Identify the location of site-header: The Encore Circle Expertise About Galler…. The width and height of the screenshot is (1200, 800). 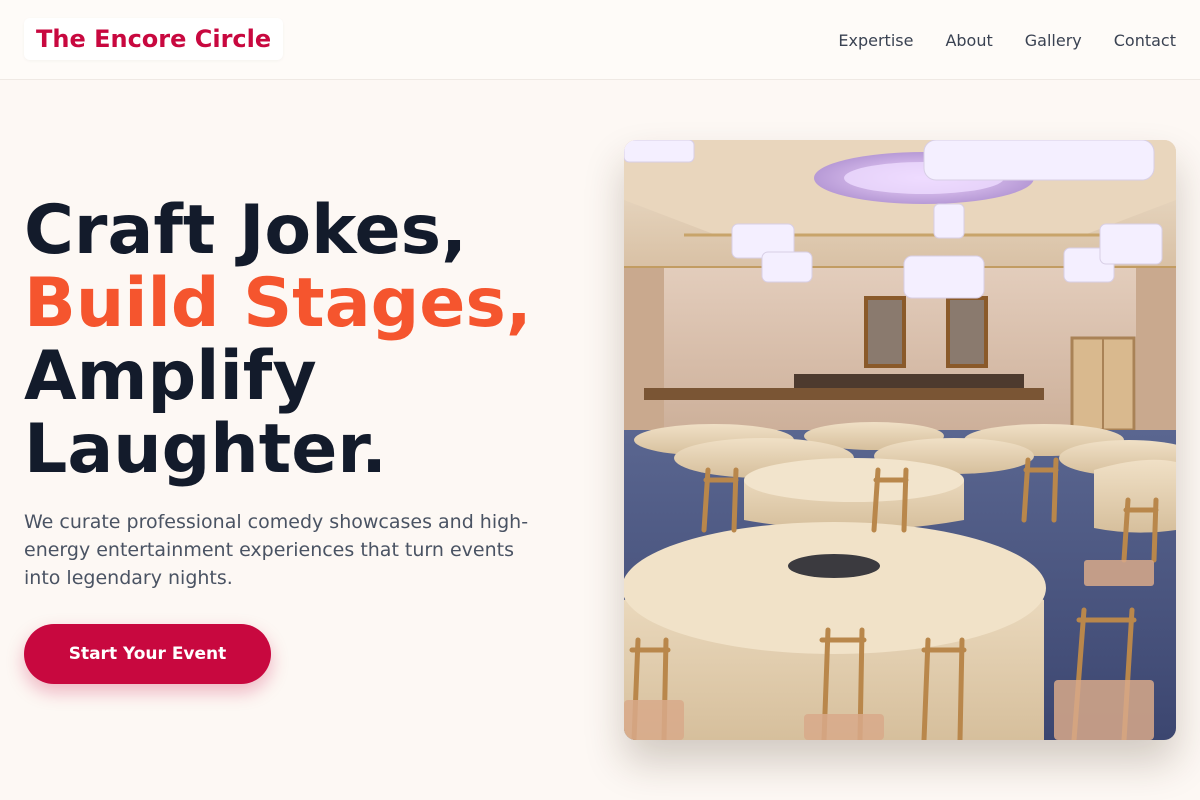
(600, 40).